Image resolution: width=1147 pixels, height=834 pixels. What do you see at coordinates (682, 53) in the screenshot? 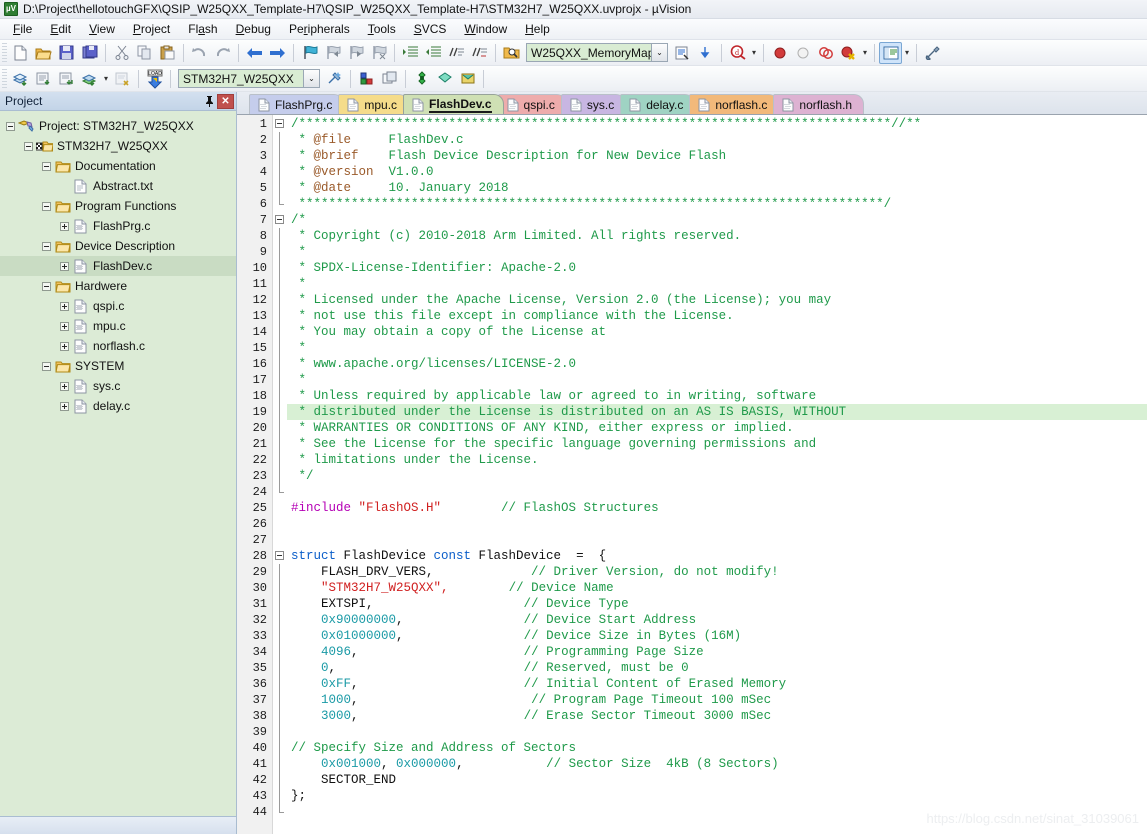
I see `browse-info-icon` at bounding box center [682, 53].